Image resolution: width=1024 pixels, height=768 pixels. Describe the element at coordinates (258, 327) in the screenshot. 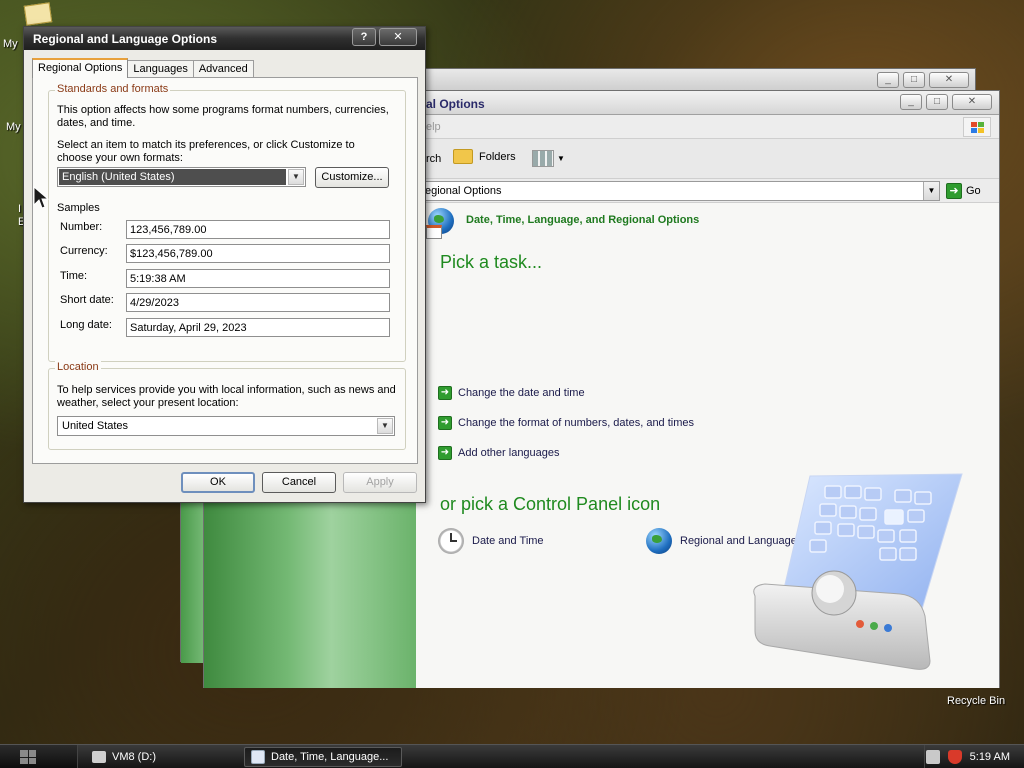

I see `sample-long-date-value: Saturday, April 29, 2023` at that location.